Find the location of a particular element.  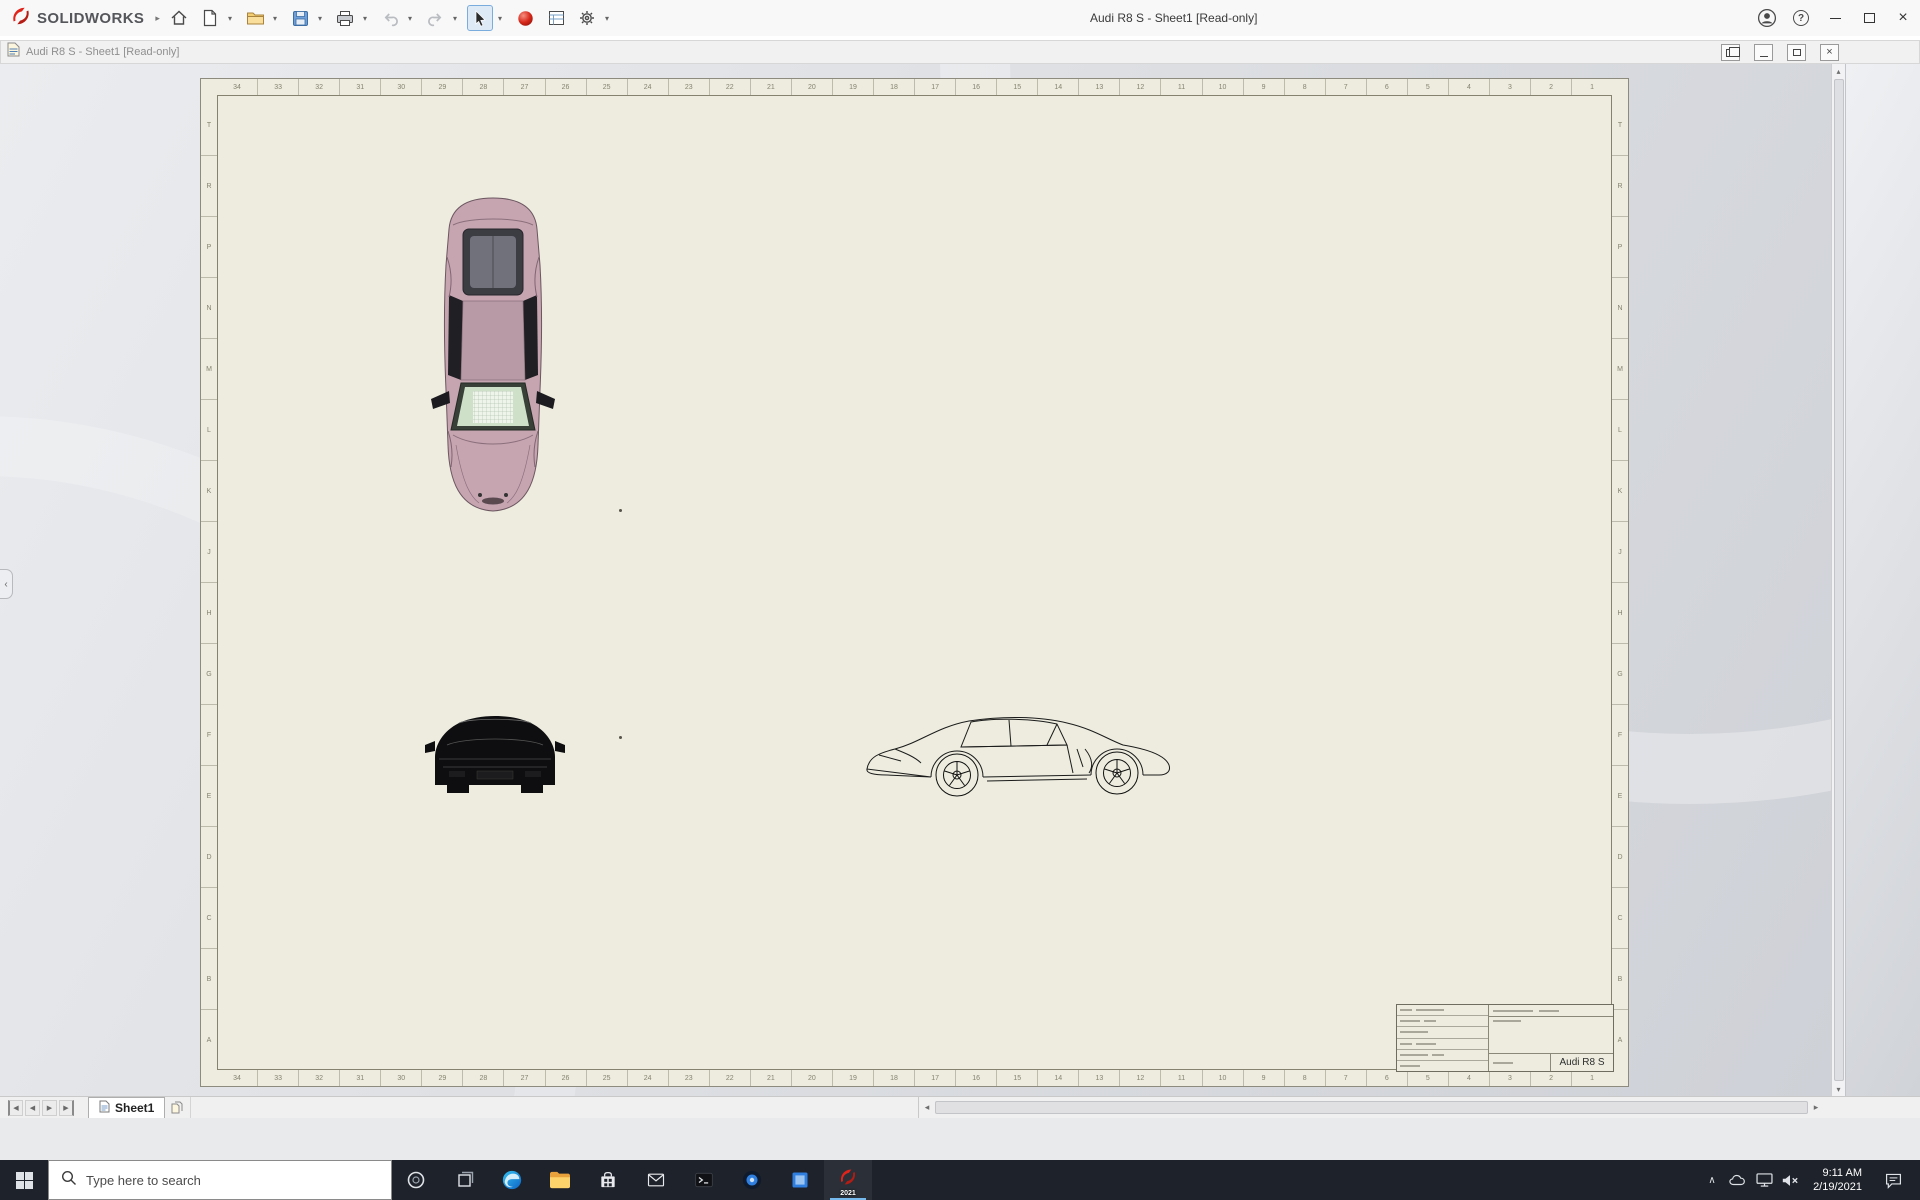

solidworks-app-icon: 2021 is located at coordinates (848, 1180).